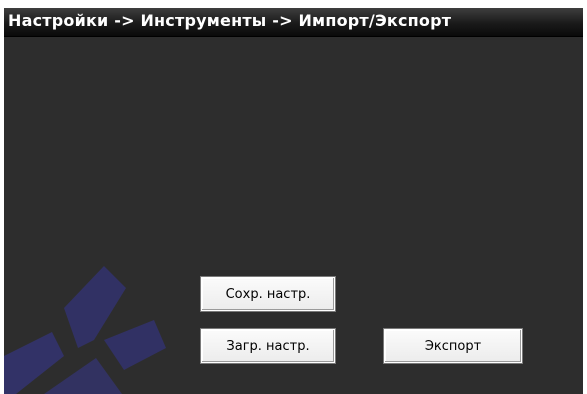 The height and width of the screenshot is (394, 587). Describe the element at coordinates (268, 346) in the screenshot. I see `load-settings-button: Загр. настр.` at that location.